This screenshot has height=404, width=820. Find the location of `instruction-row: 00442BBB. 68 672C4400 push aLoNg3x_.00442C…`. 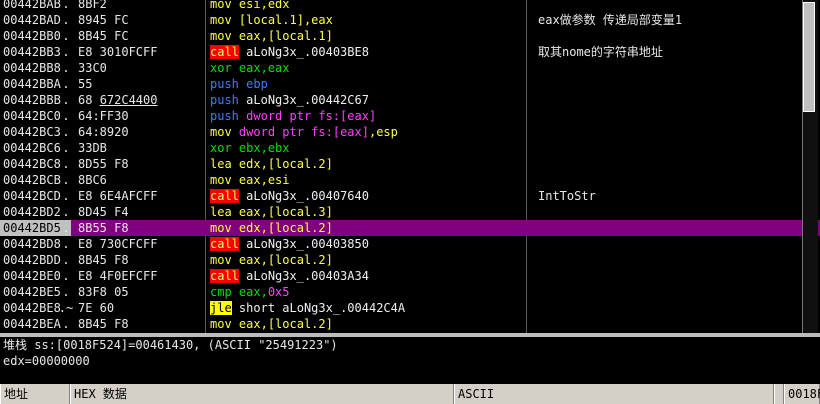

instruction-row: 00442BBB. 68 672C4400 push aLoNg3x_.00442C… is located at coordinates (410, 100).